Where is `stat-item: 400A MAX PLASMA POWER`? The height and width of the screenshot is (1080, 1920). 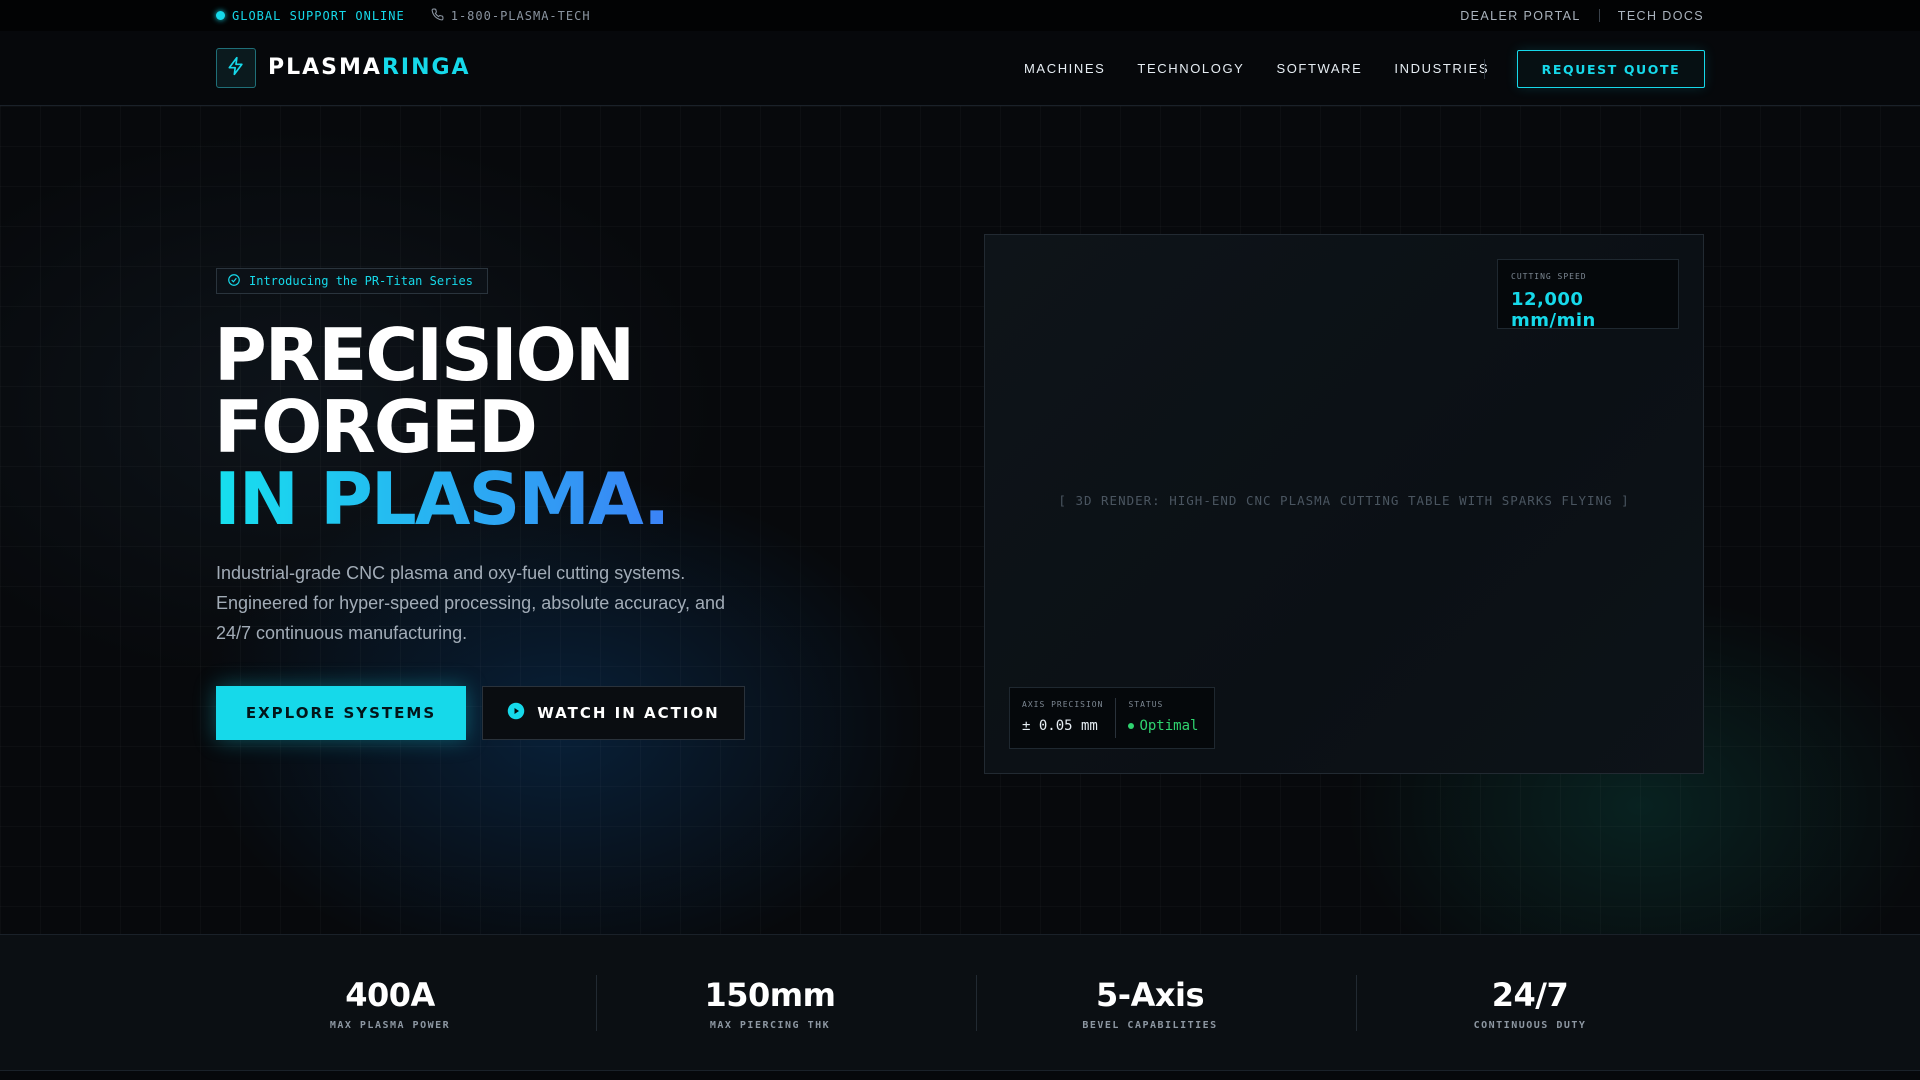
stat-item: 400A MAX PLASMA POWER is located at coordinates (390, 1003).